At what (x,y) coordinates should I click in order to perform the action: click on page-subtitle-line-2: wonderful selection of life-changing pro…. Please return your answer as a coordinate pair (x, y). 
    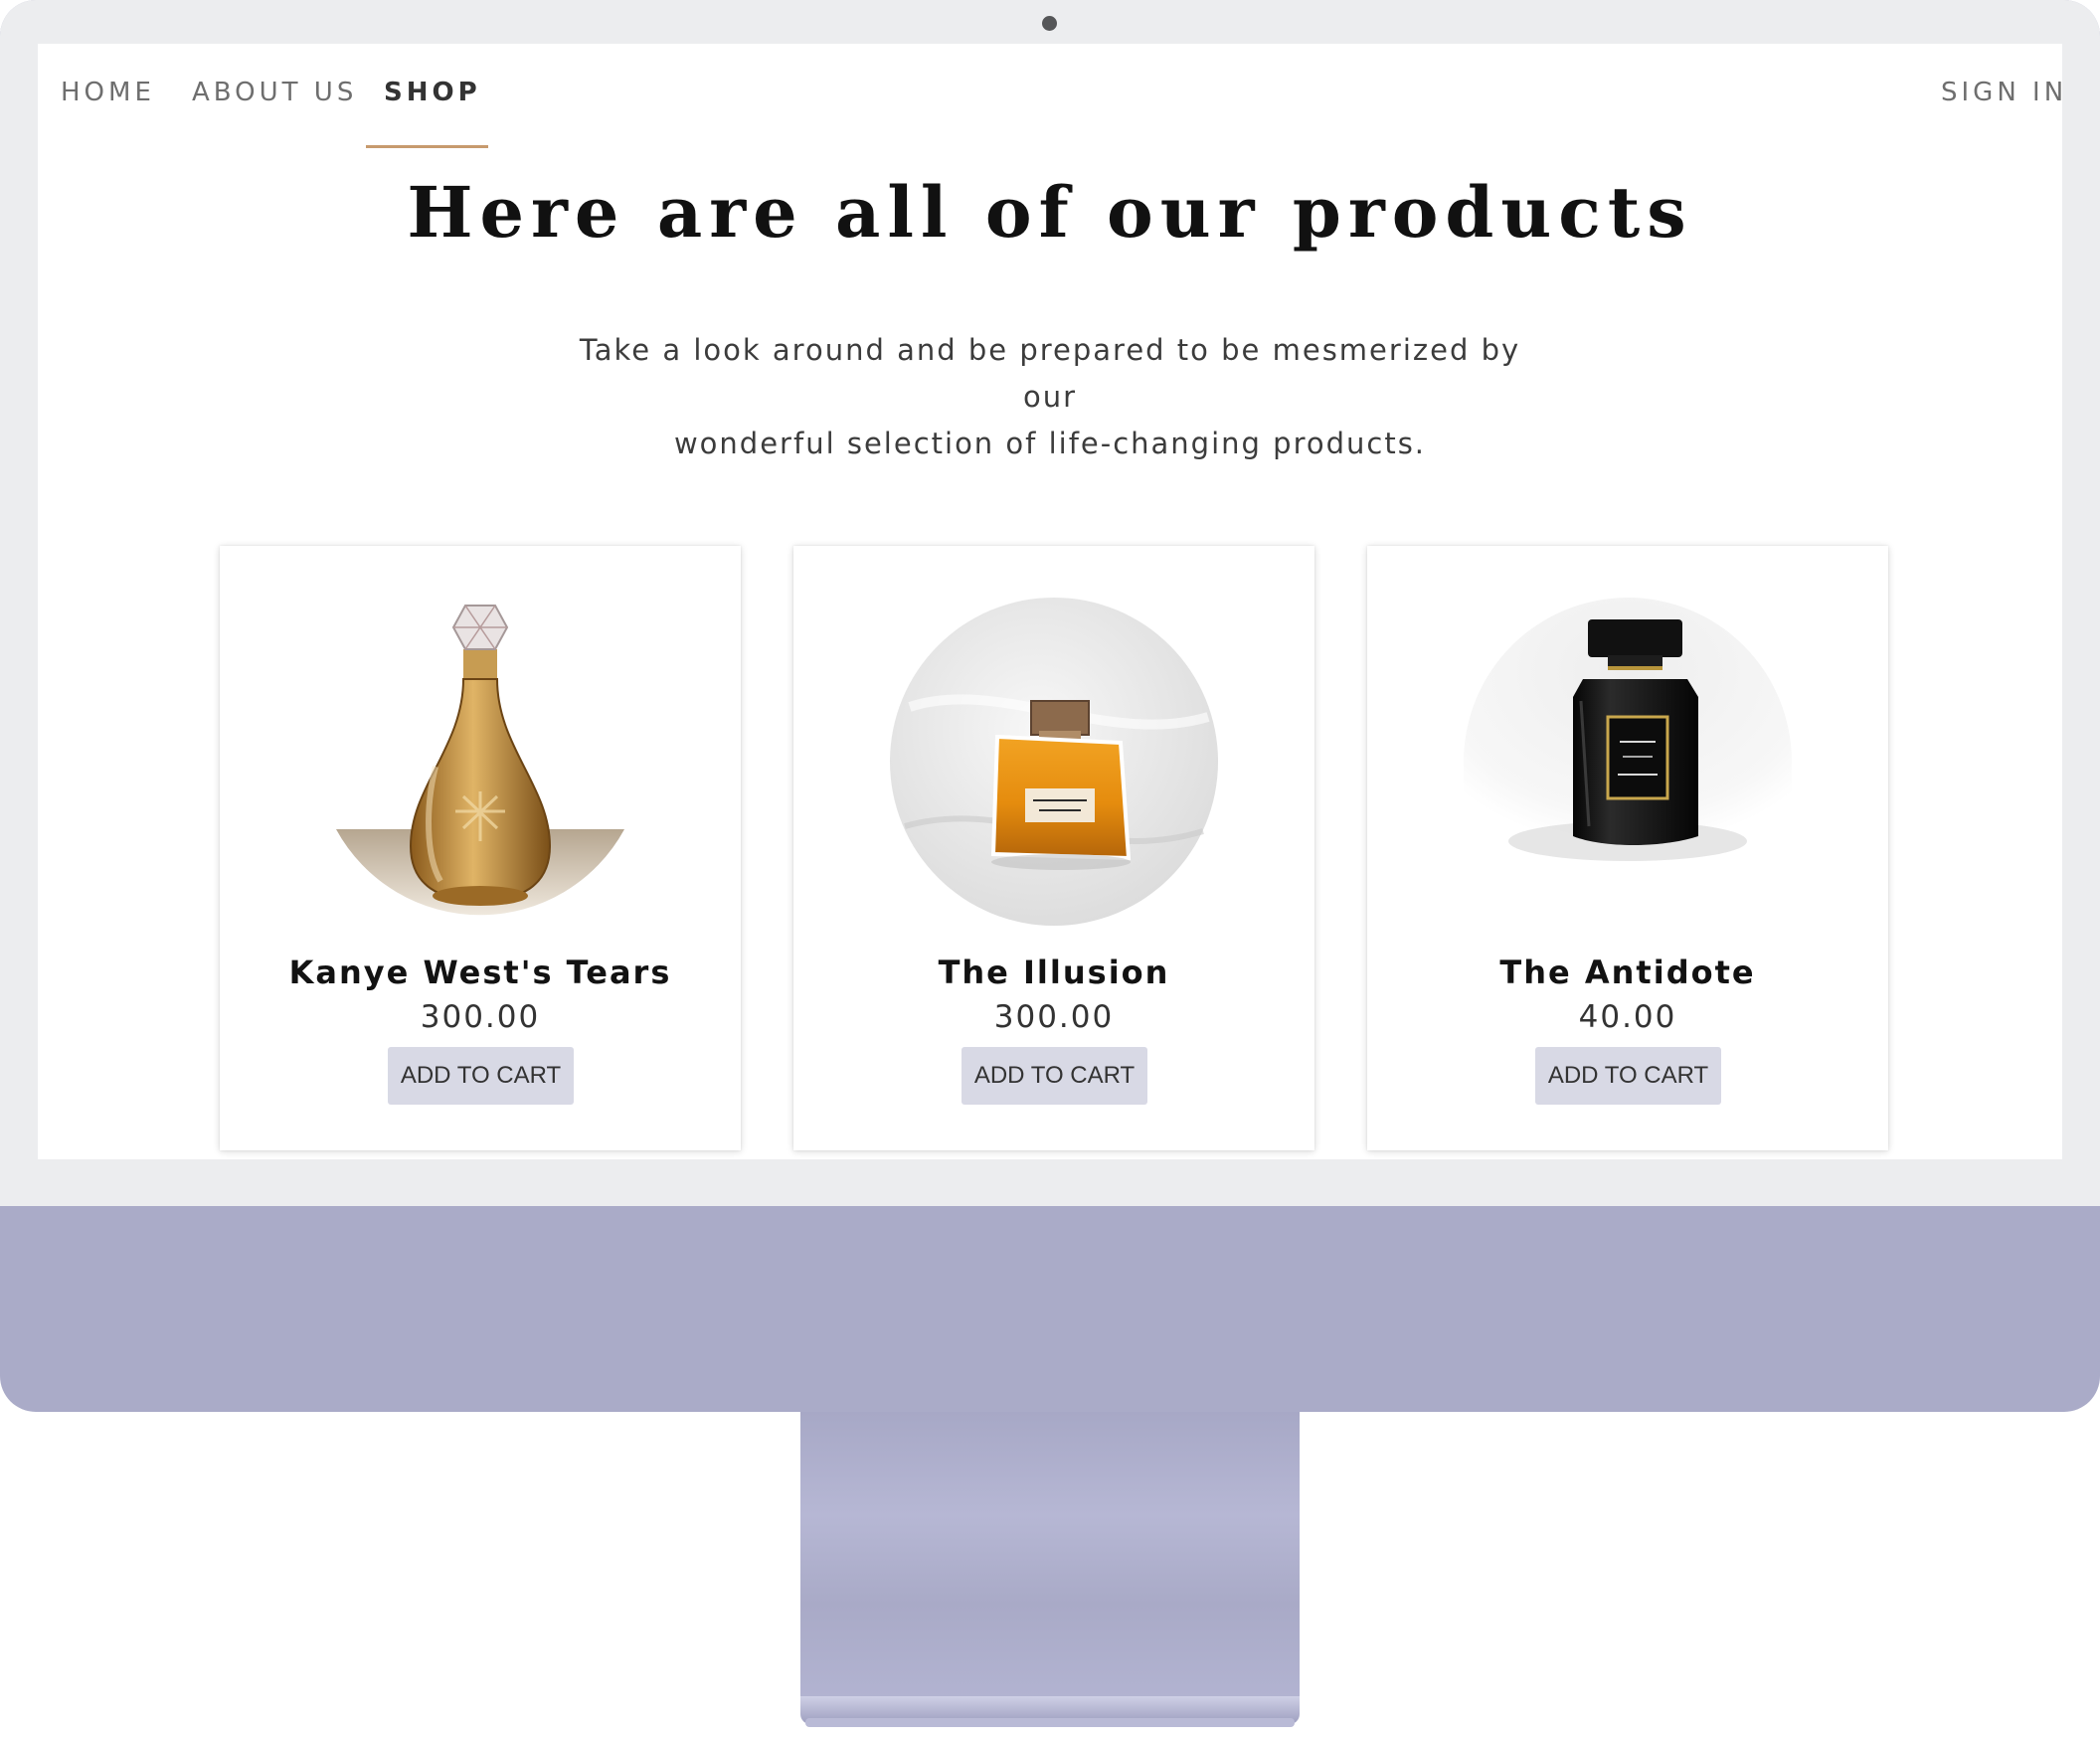
    Looking at the image, I should click on (1050, 443).